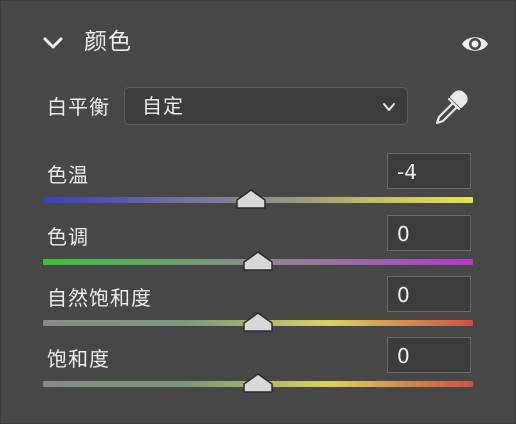 The image size is (516, 424). Describe the element at coordinates (258, 307) in the screenshot. I see `slider-vibrance: 自然饱和度 0` at that location.